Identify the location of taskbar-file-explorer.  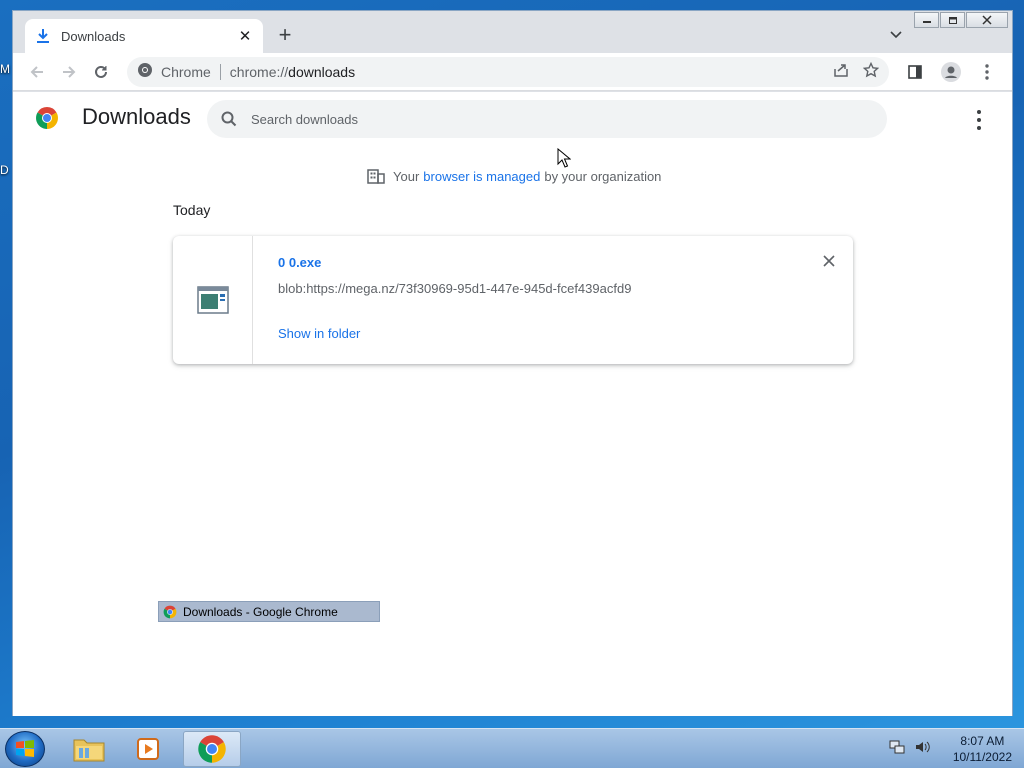
(89, 749).